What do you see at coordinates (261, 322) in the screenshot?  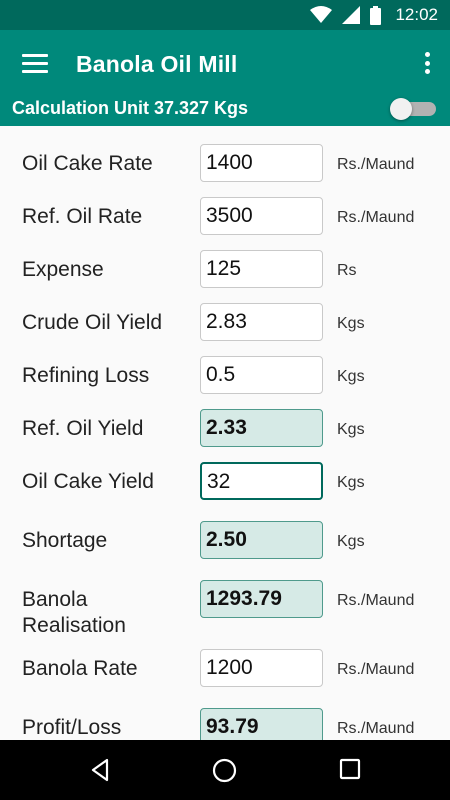 I see `crude-oil-yield-input: 2.83` at bounding box center [261, 322].